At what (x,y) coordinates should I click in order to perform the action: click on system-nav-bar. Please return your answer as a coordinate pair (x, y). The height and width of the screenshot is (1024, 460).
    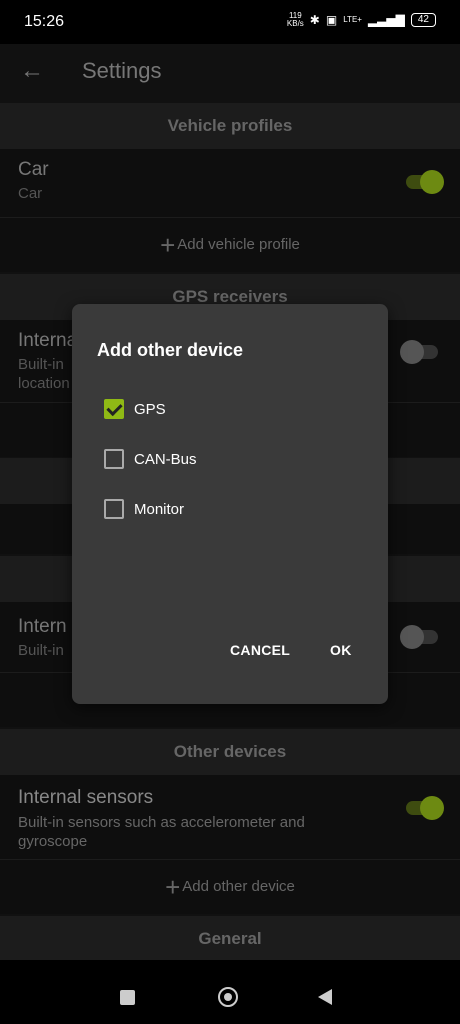
    Looking at the image, I should click on (230, 992).